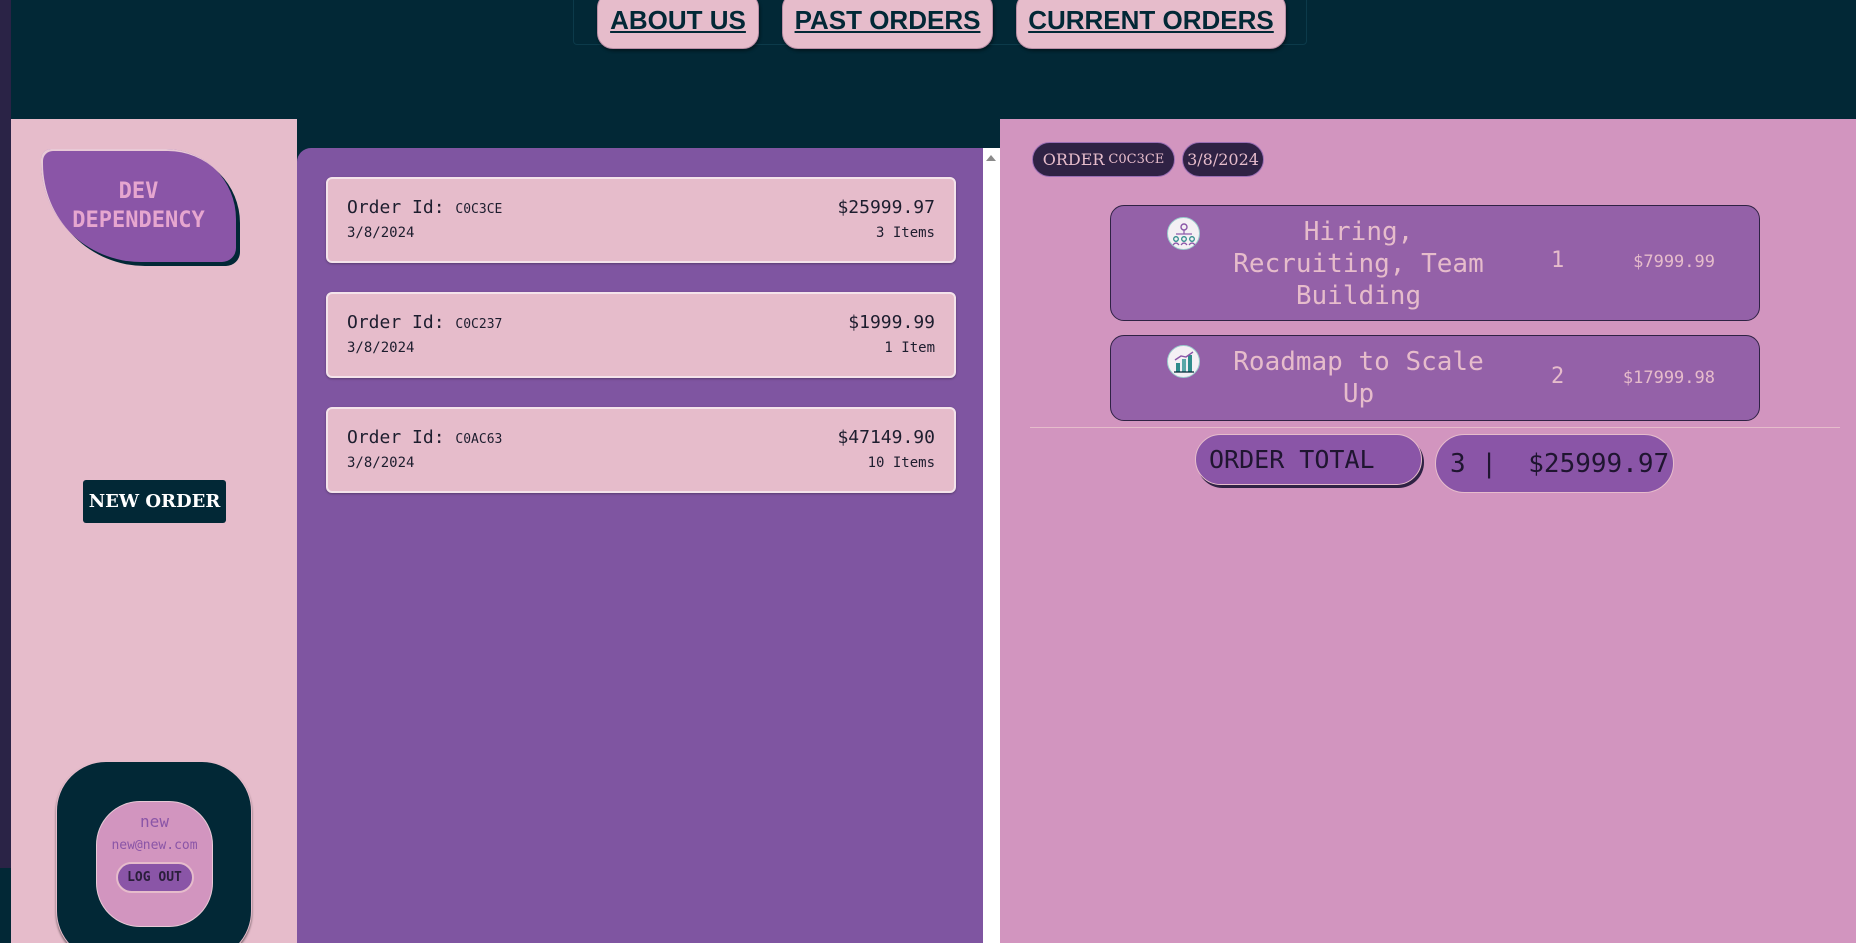  I want to click on order-item-count: 3 Items, so click(905, 233).